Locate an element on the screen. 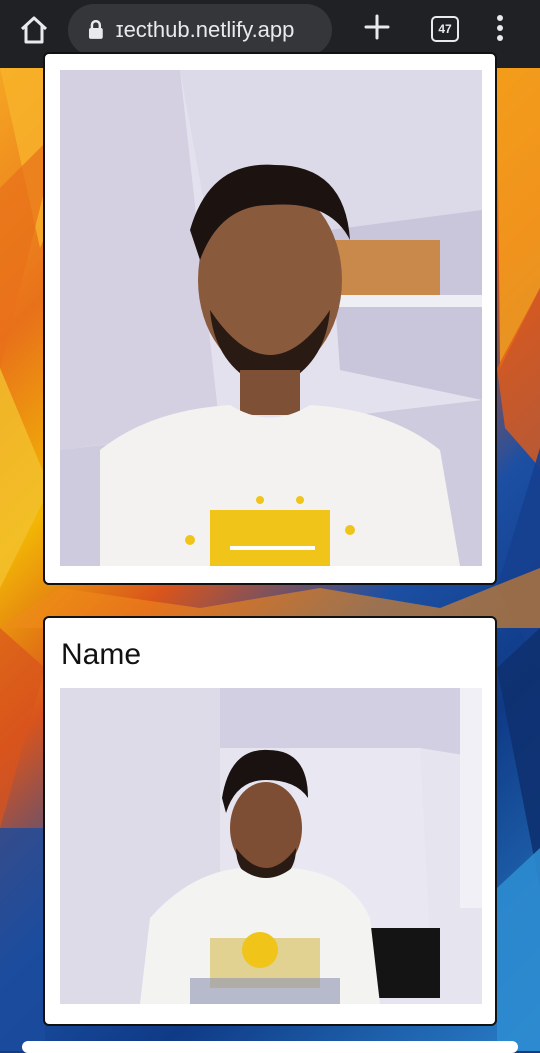  url-text: ɪecthub.netlify.app is located at coordinates (205, 29).